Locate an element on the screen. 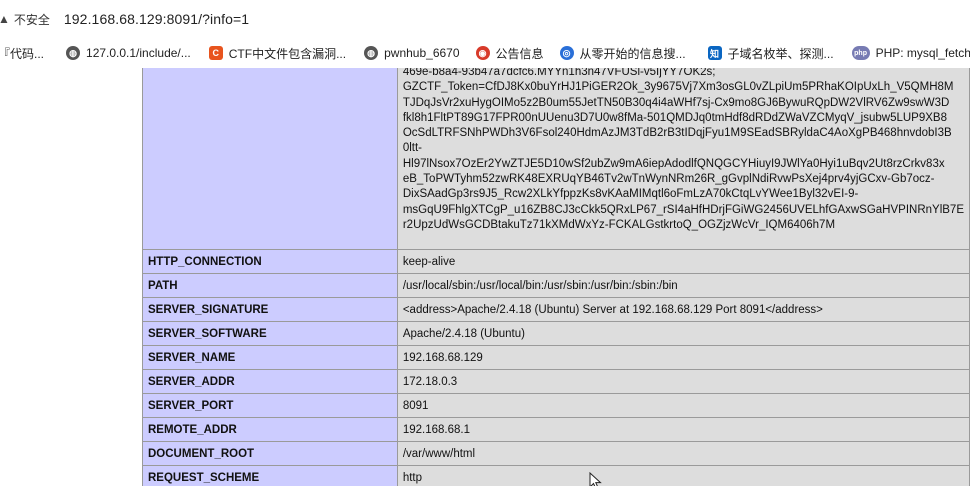 The image size is (970, 486). bookmark-item: ◍ pwnhub_6670 is located at coordinates (412, 53).